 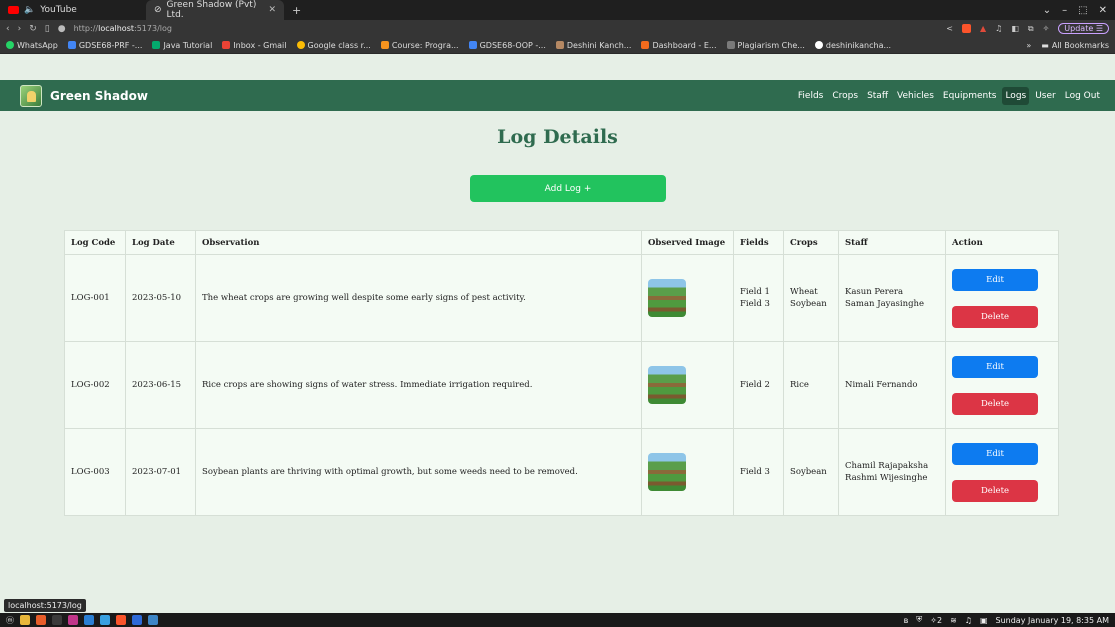 I want to click on bookmarks-more-button: », so click(x=1028, y=45).